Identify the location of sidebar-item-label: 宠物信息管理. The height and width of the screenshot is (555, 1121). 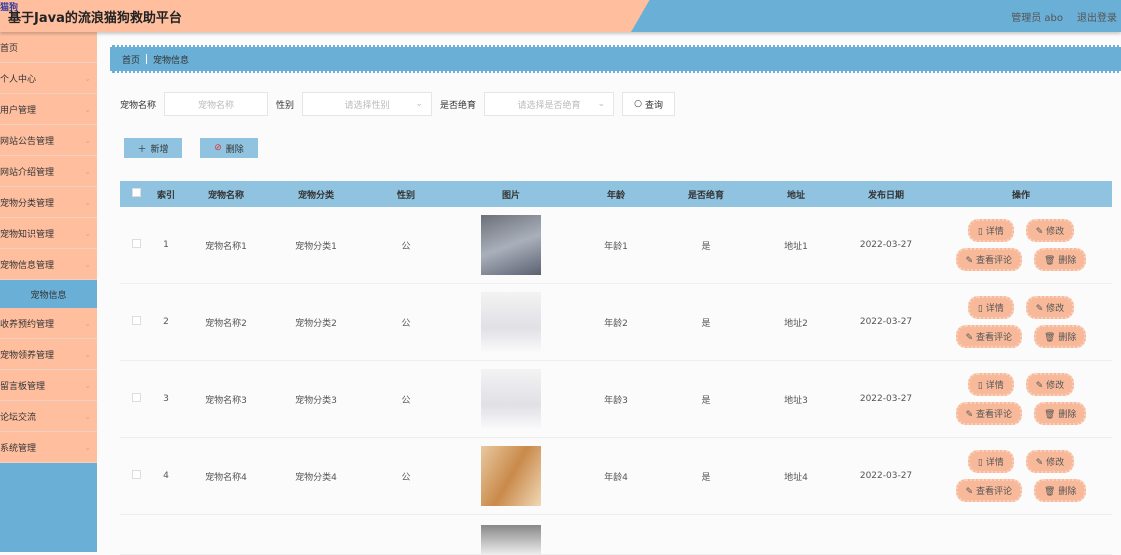
(27, 265).